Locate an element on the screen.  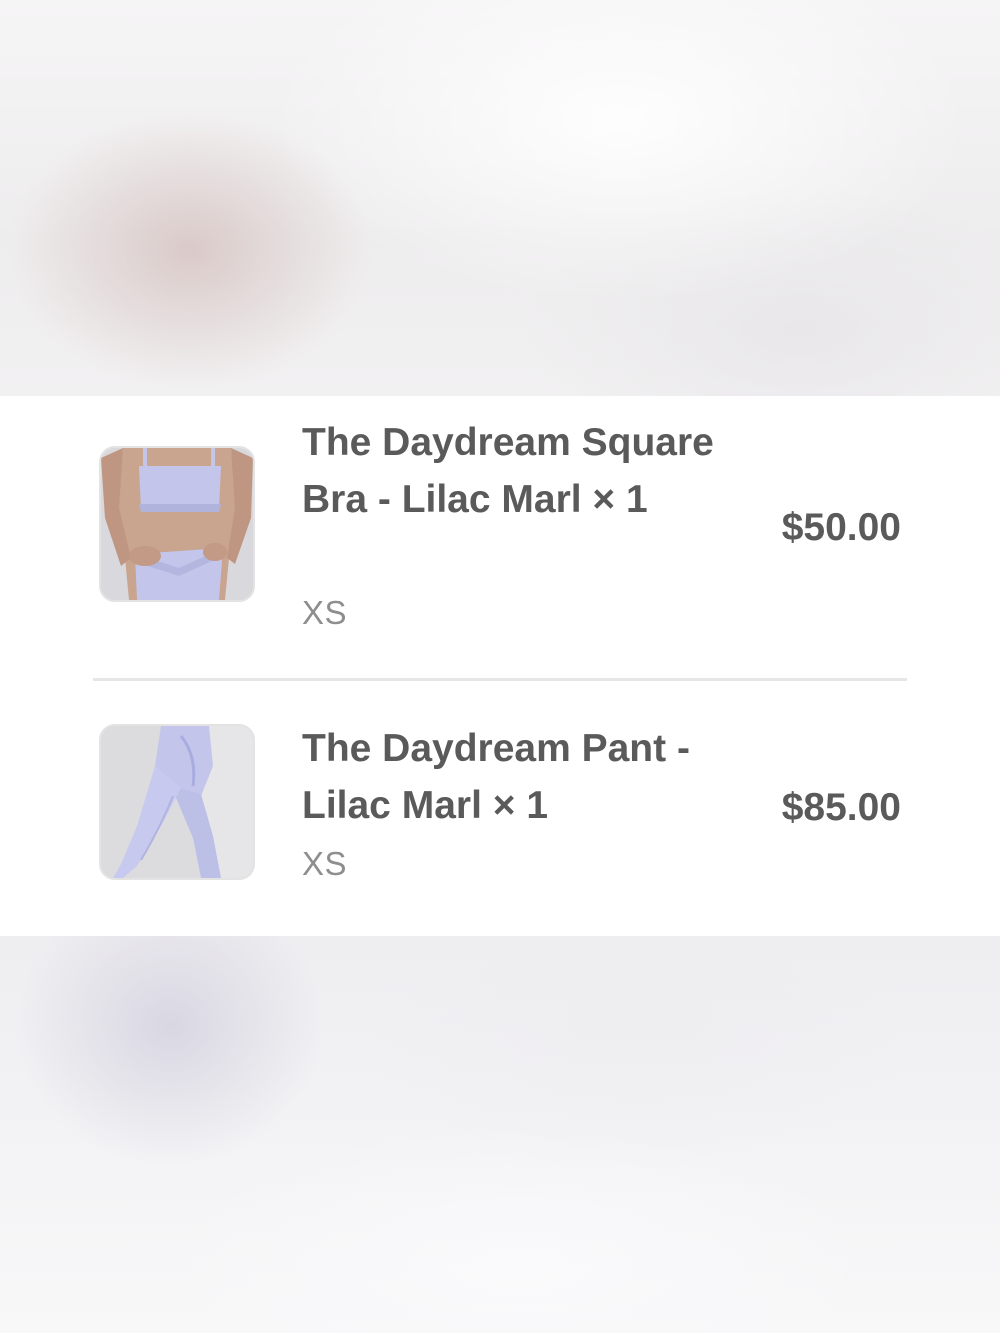
product-title: The Daydream Pant - Lilac Marl × 1 is located at coordinates (496, 777).